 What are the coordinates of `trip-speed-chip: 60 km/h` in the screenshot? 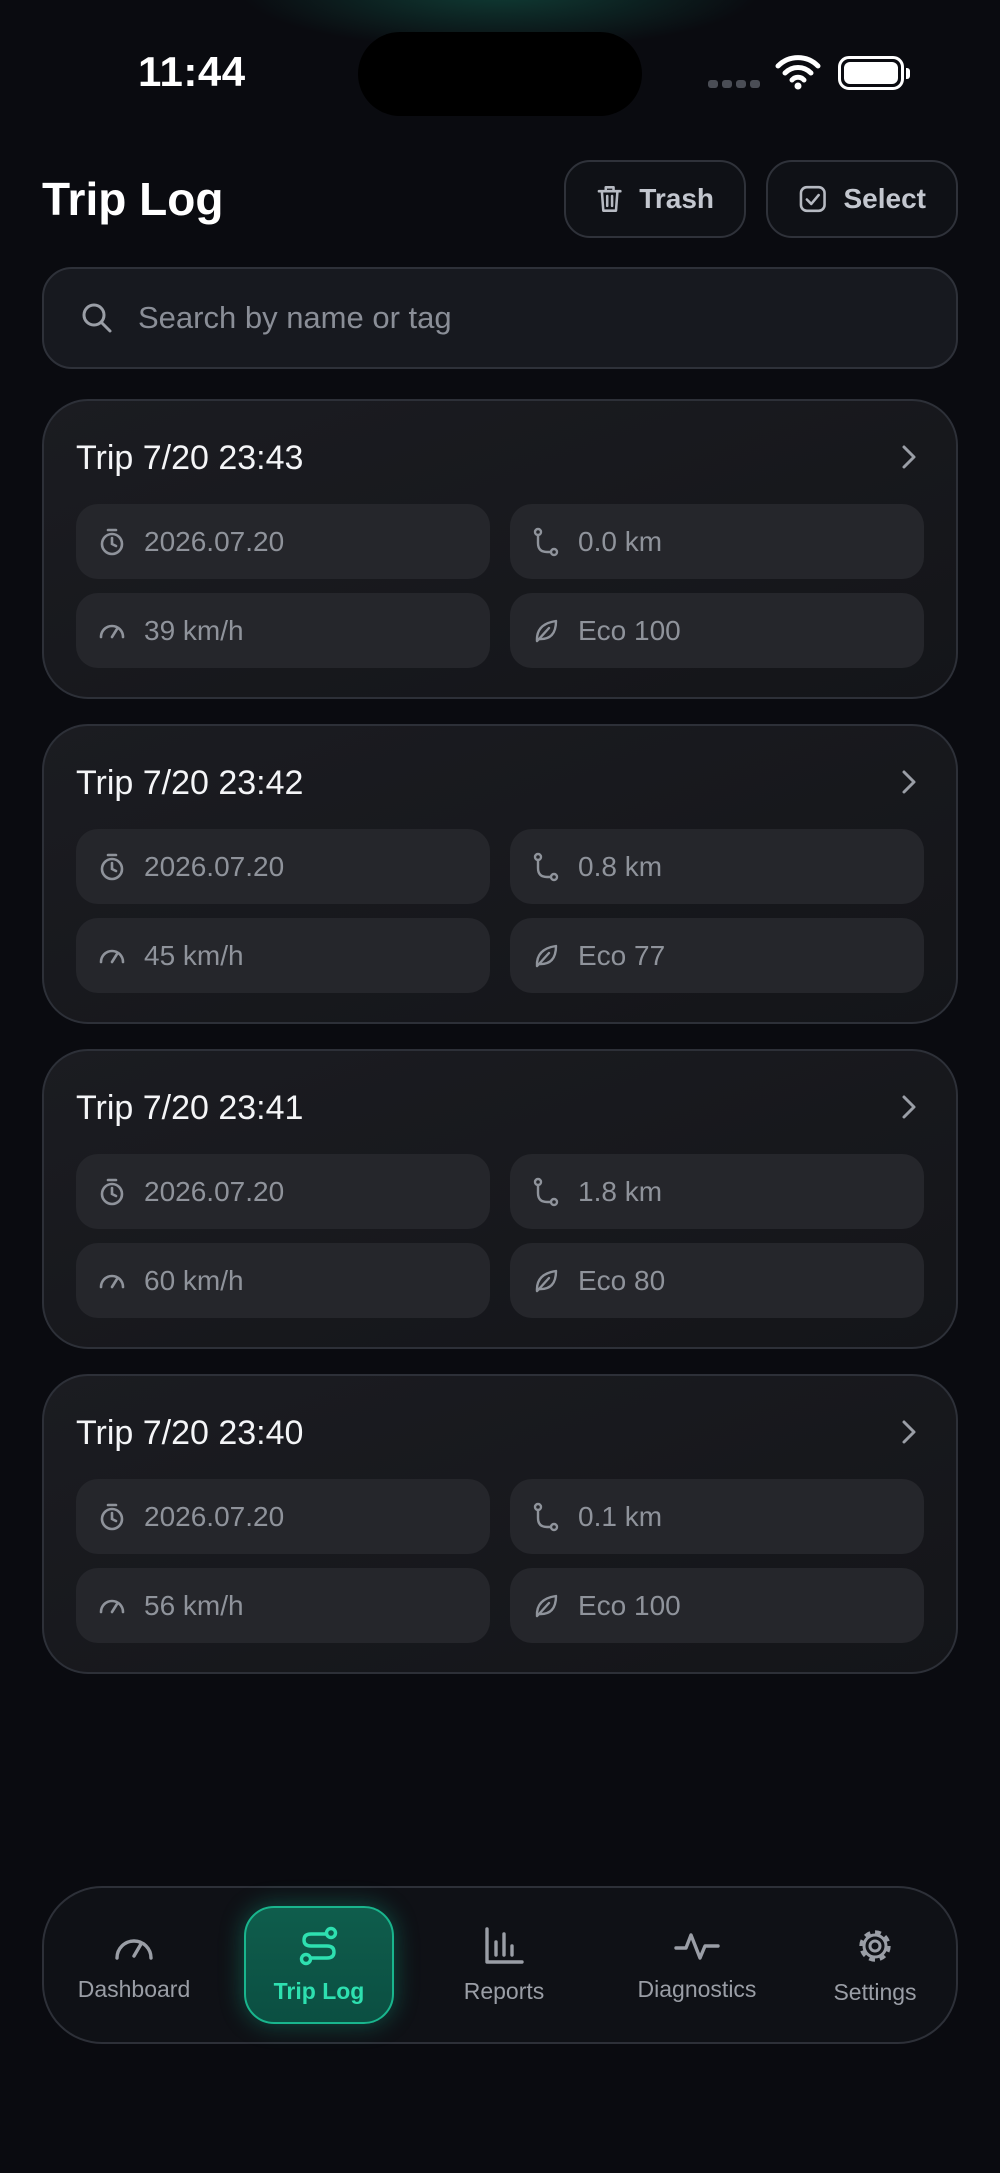 It's located at (283, 1280).